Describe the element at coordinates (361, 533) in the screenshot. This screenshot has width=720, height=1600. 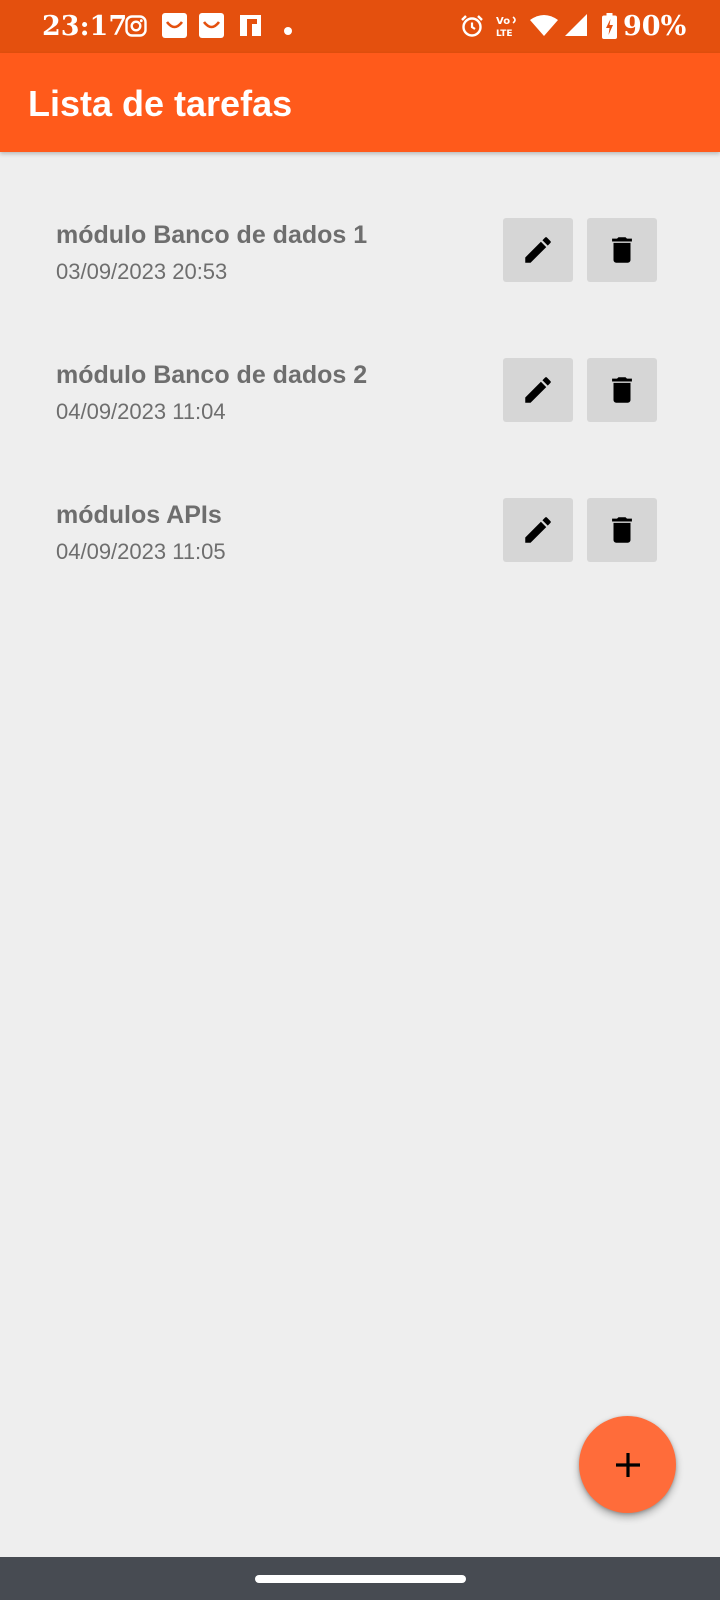
I see `list-item: módulos APIs 04/09/2023 11:05` at that location.